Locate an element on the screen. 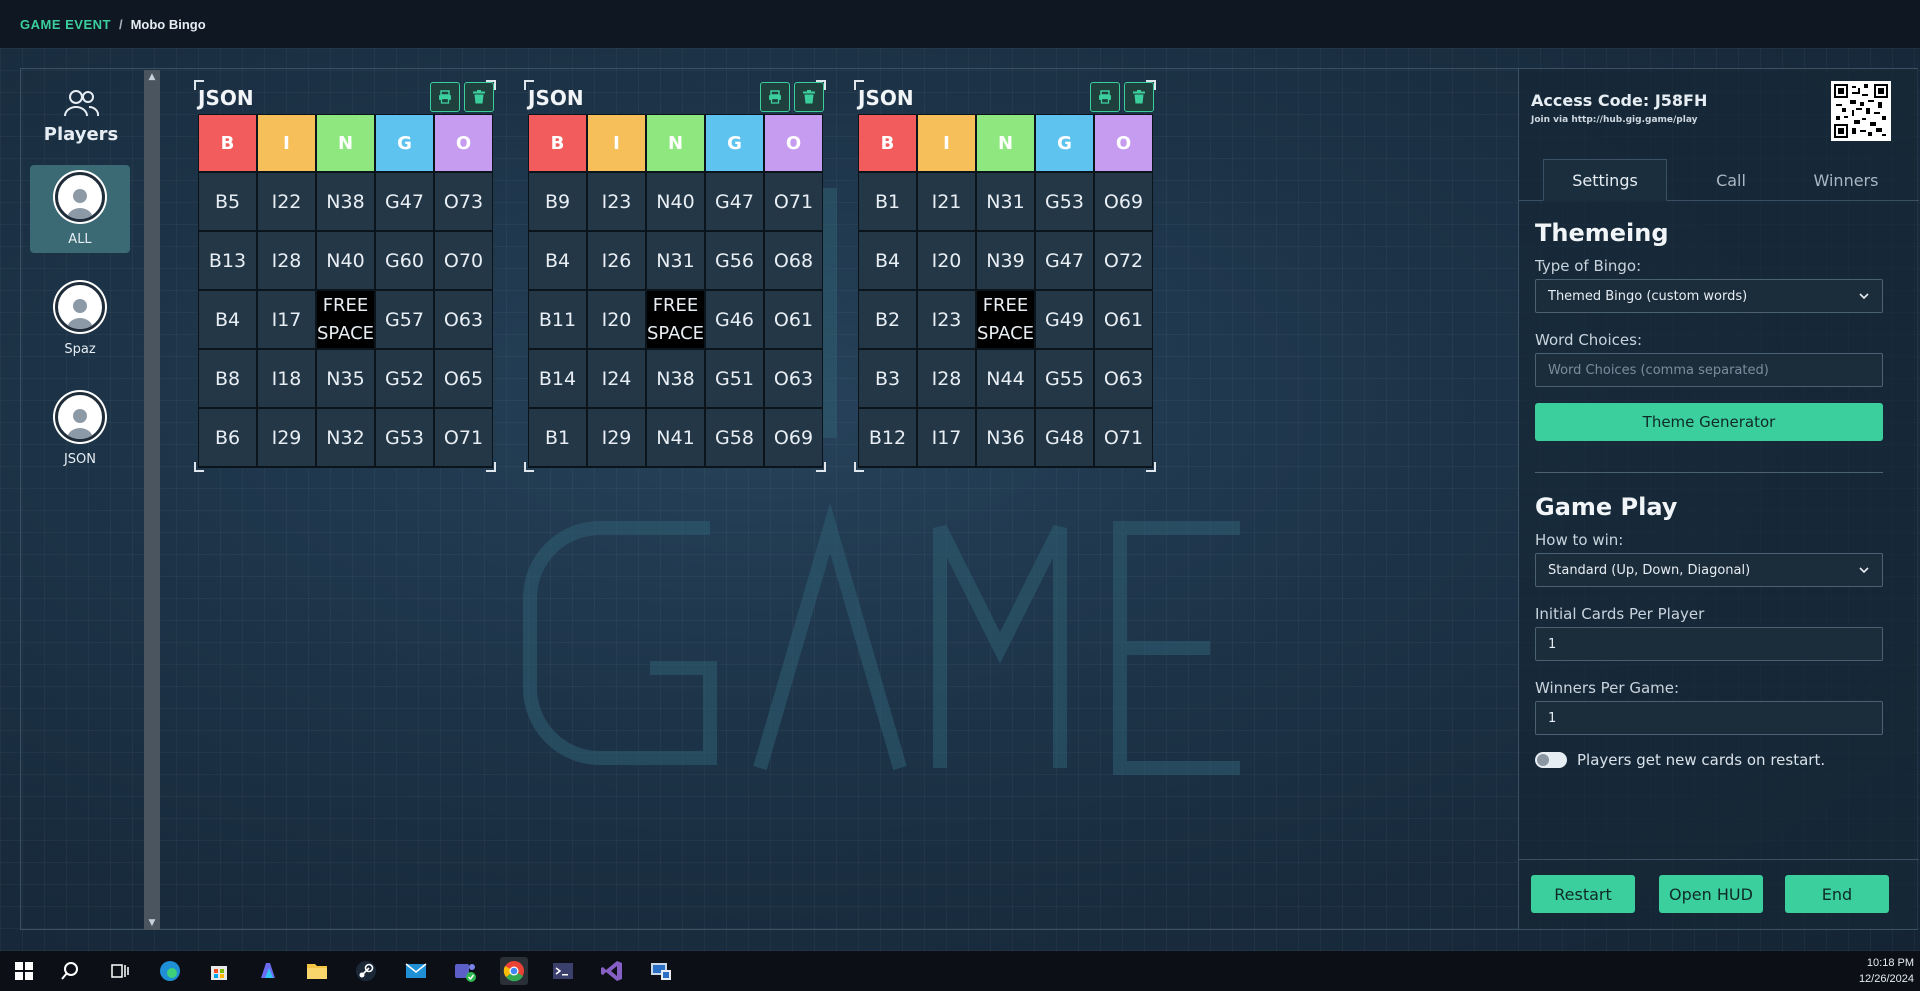 The image size is (1920, 991). bingo-cell: N36 is located at coordinates (1005, 437).